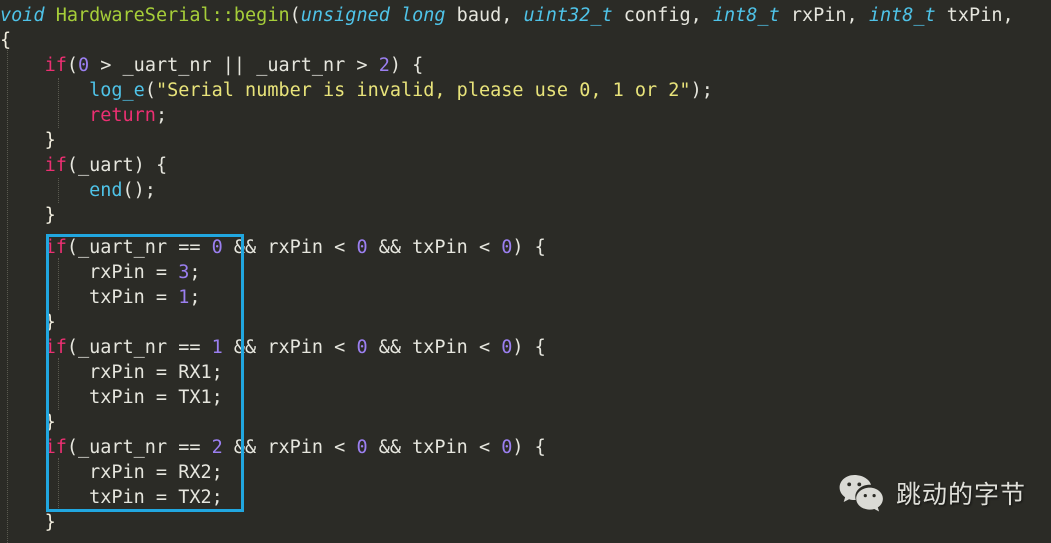 The width and height of the screenshot is (1051, 543). I want to click on code-token: rxPin = RX2;, so click(111, 472).